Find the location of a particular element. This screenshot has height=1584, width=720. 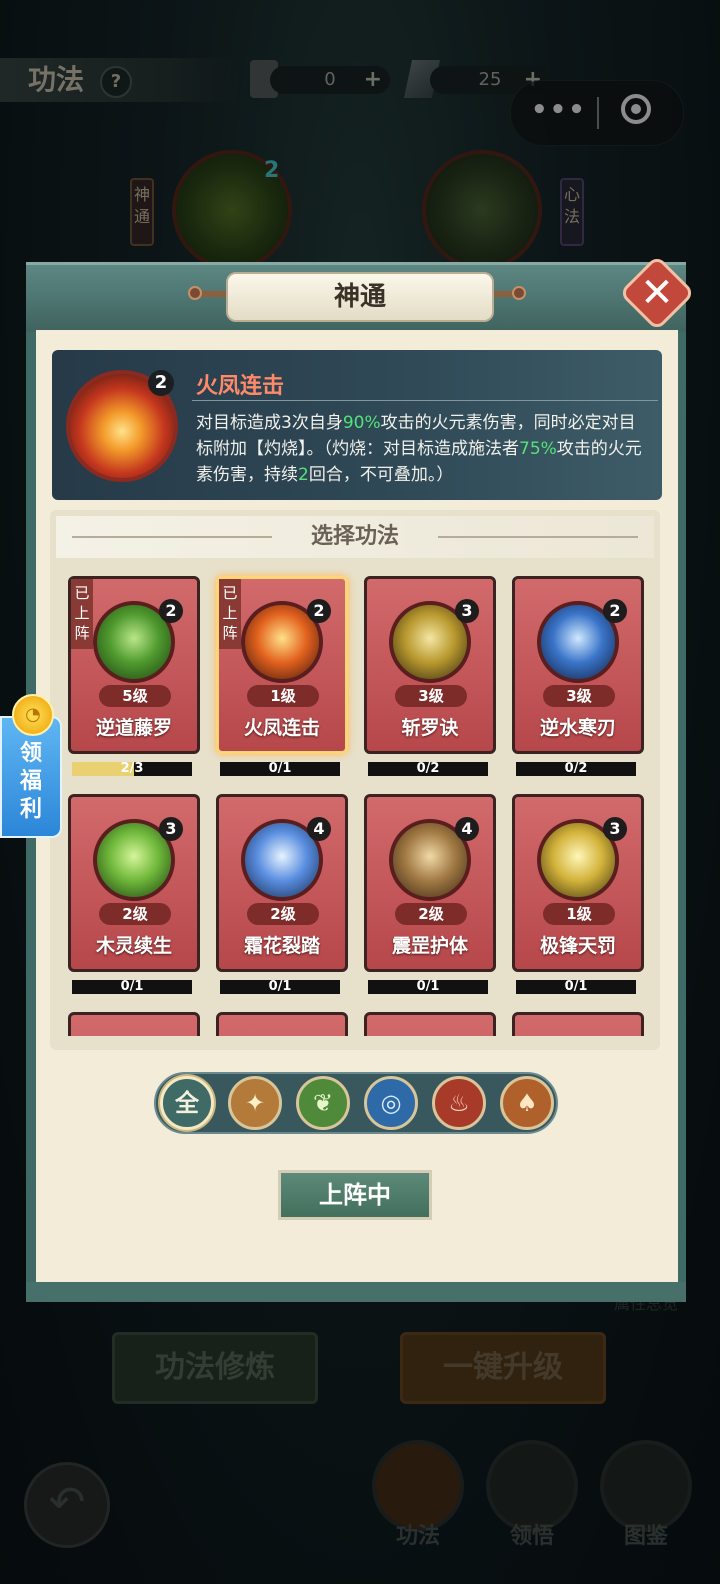

progress-text: 2/3 is located at coordinates (132, 768).